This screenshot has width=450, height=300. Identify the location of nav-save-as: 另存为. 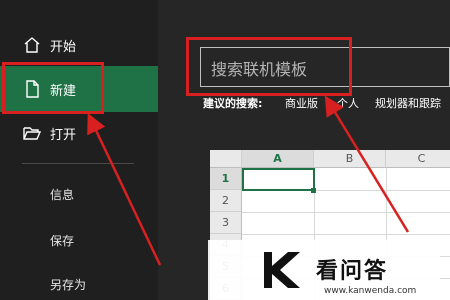
(68, 284).